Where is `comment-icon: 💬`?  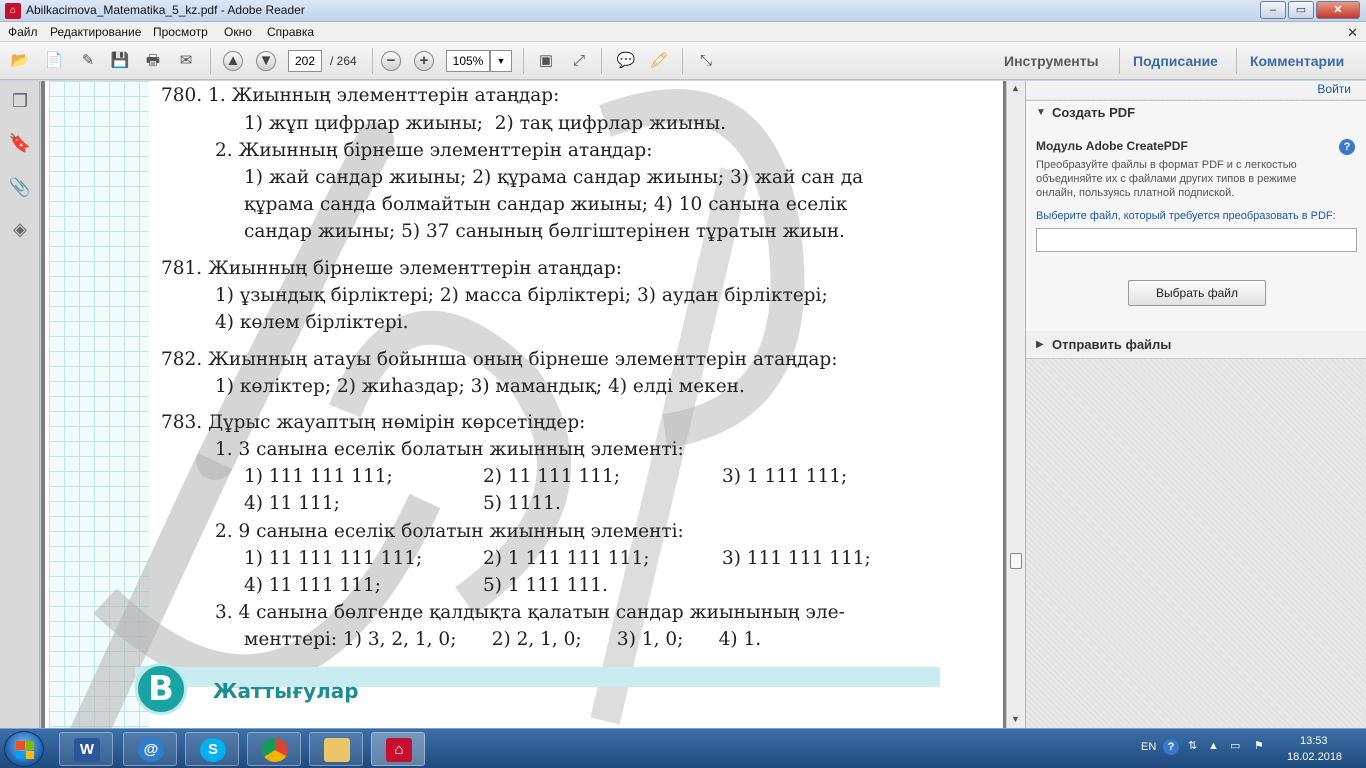
comment-icon: 💬 is located at coordinates (626, 61).